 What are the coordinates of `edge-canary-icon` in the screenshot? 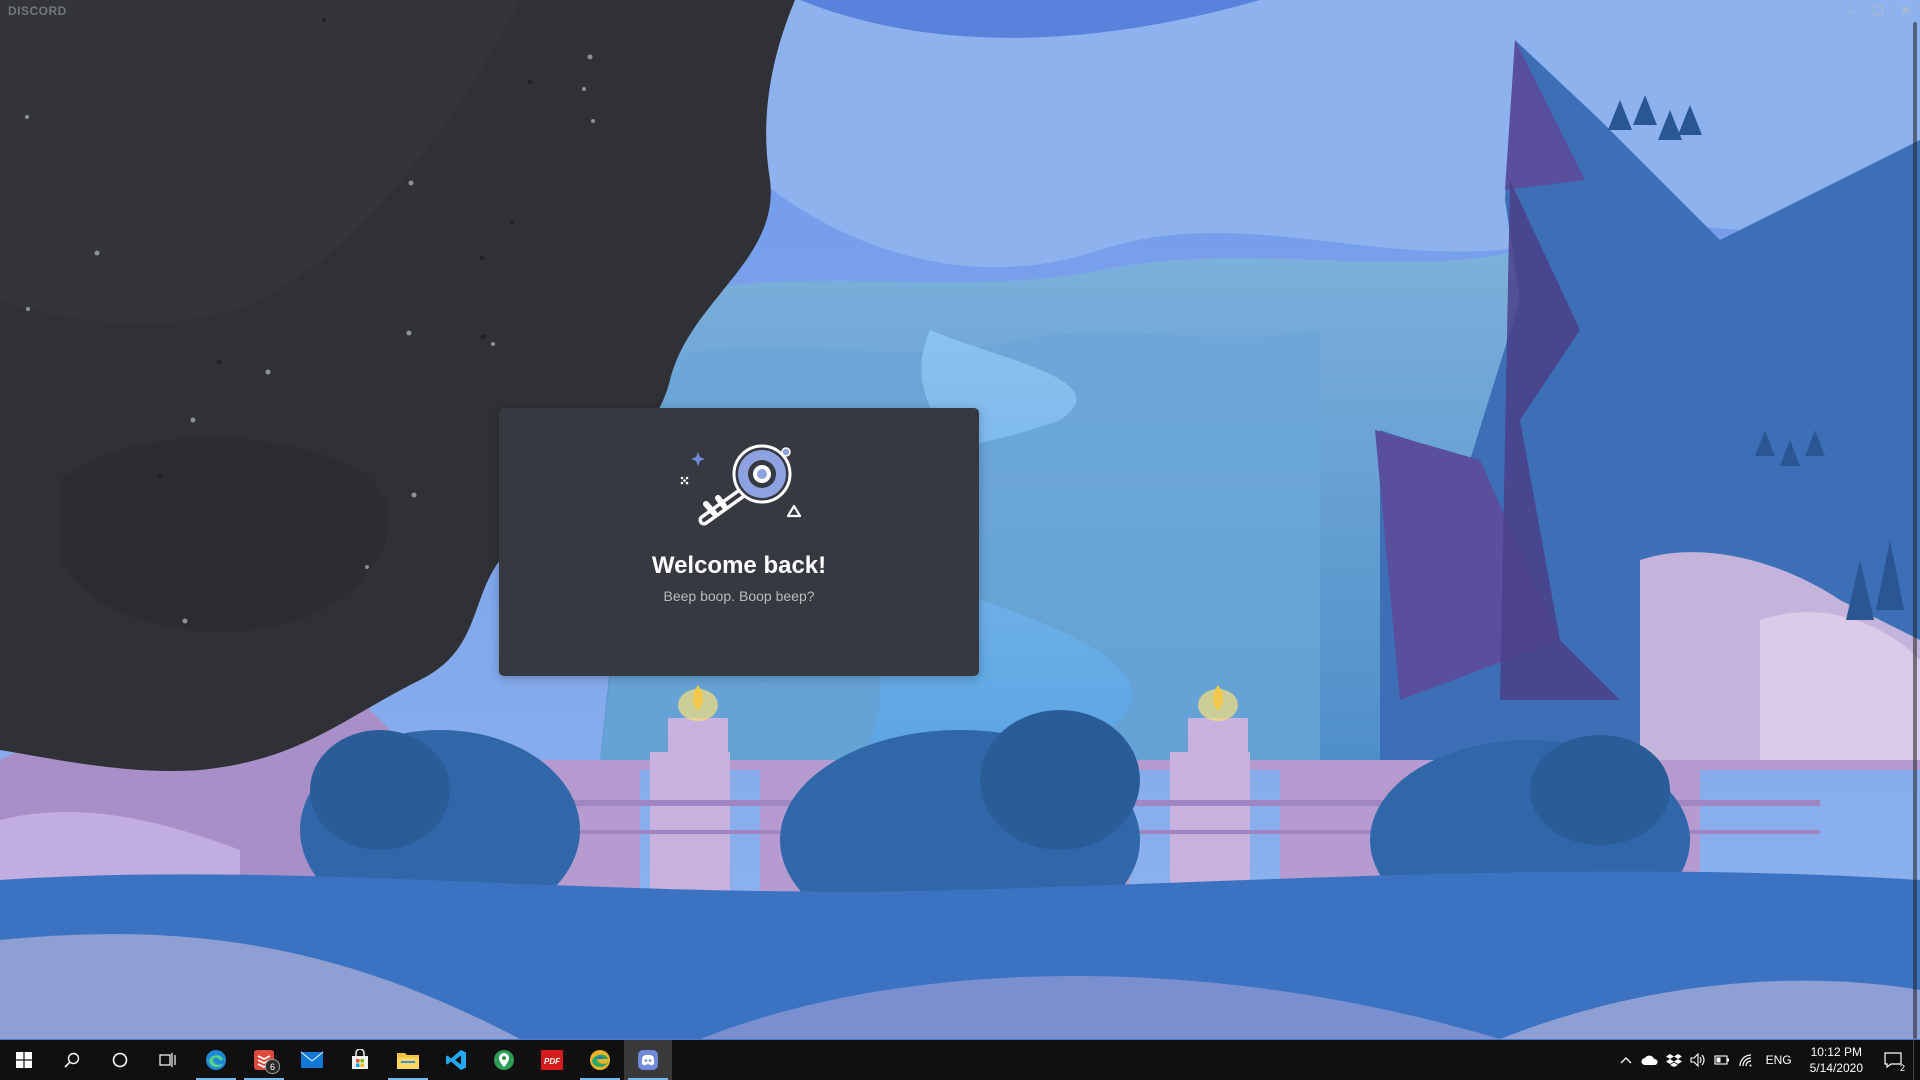 It's located at (600, 1060).